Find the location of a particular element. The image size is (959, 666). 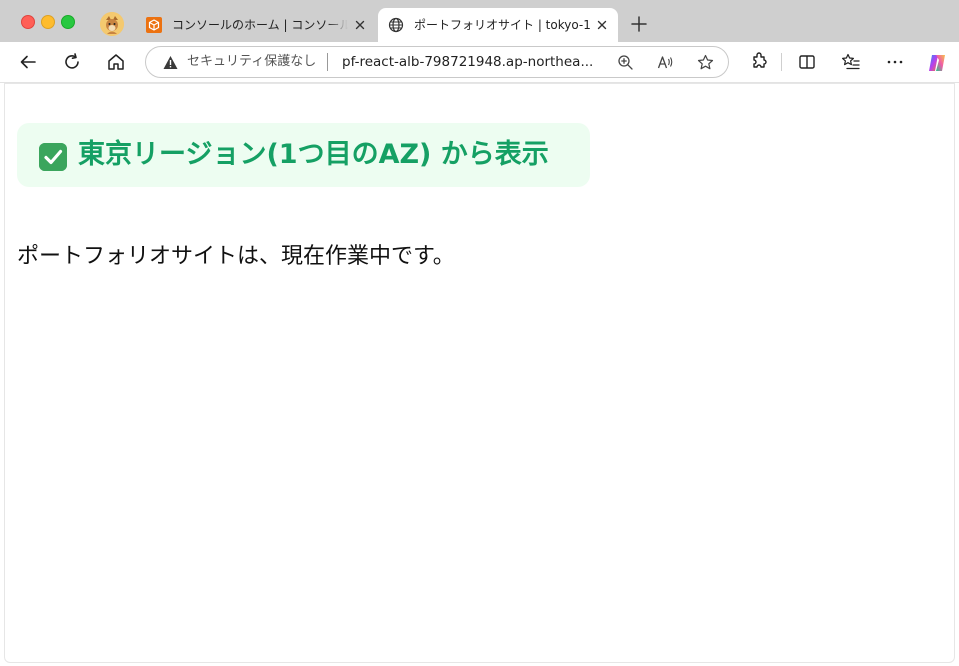

tab-console-home: コンソールのホーム | コンソールのホーム is located at coordinates (256, 25).